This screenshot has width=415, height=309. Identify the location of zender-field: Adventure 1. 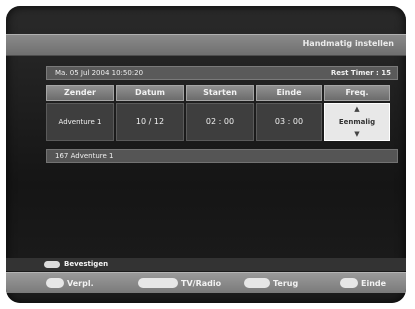
(80, 122).